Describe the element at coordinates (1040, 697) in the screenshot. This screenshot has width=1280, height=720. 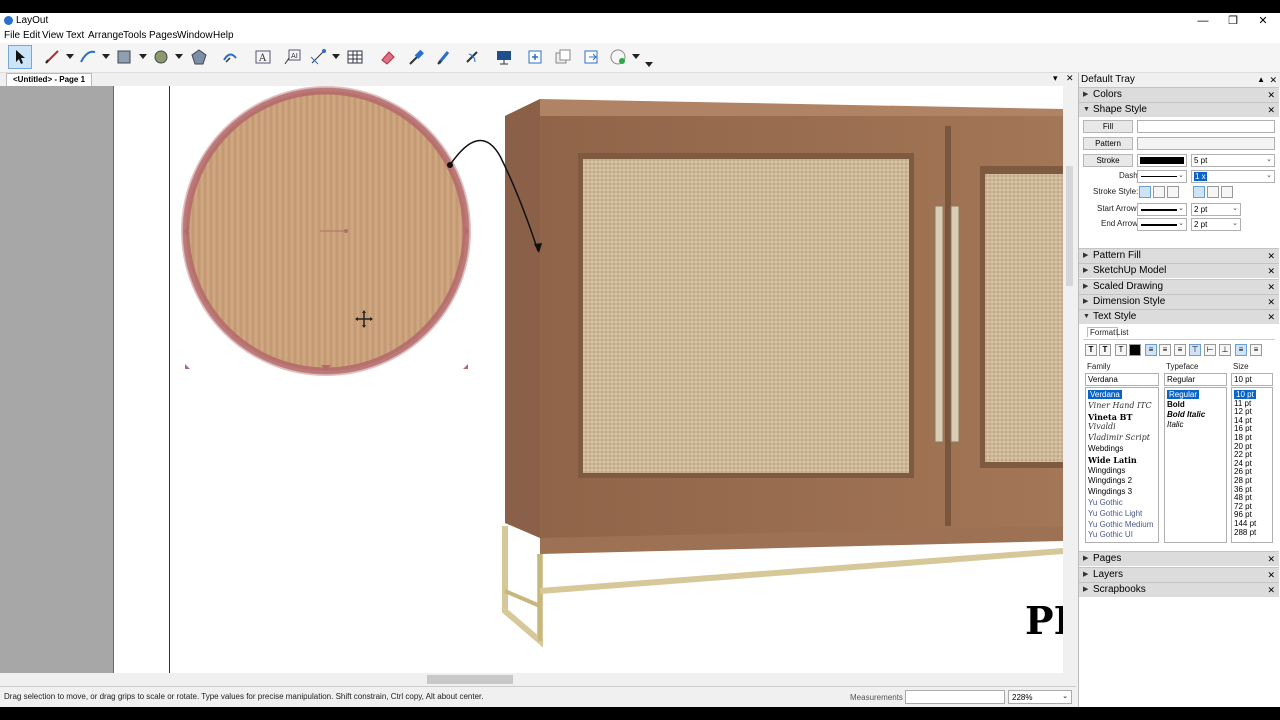
I see `zoom-select: 228% ⌄` at that location.